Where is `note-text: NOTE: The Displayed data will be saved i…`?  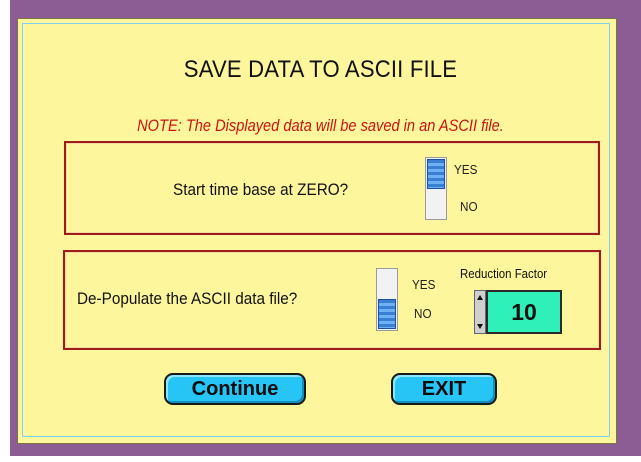 note-text: NOTE: The Displayed data will be saved i… is located at coordinates (320, 125).